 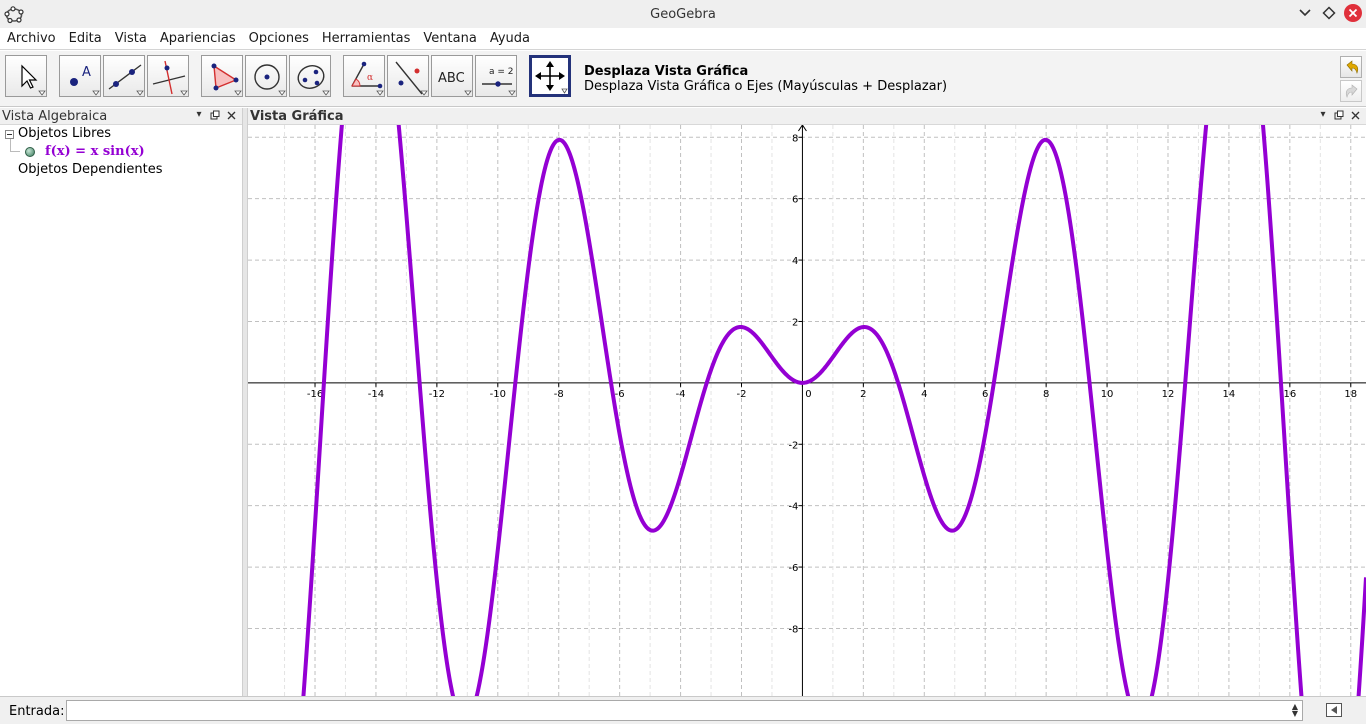 What do you see at coordinates (126, 80) in the screenshot?
I see `line-icon` at bounding box center [126, 80].